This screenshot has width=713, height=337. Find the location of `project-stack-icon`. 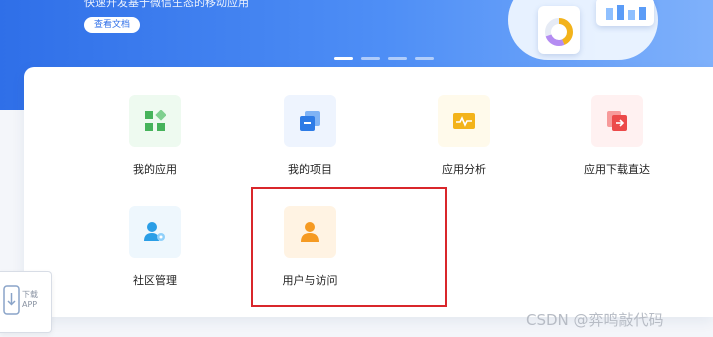

project-stack-icon is located at coordinates (310, 121).